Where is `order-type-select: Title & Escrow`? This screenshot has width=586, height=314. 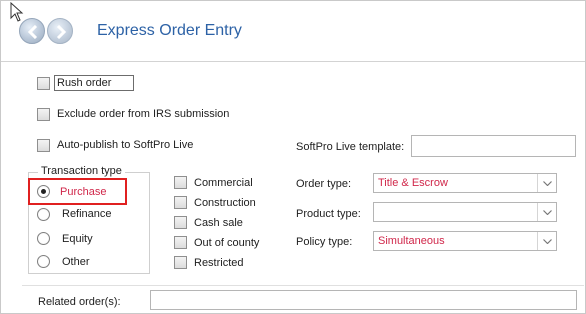 order-type-select: Title & Escrow is located at coordinates (465, 183).